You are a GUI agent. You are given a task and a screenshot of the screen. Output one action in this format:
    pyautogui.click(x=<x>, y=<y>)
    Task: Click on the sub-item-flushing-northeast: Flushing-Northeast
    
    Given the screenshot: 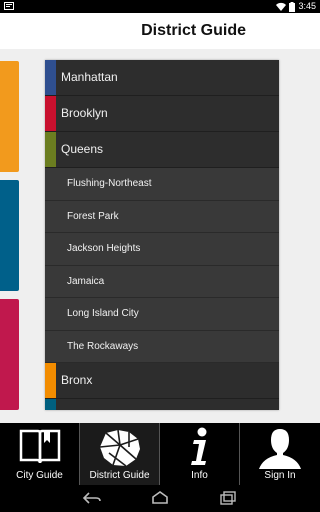 What is the action you would take?
    pyautogui.click(x=162, y=184)
    